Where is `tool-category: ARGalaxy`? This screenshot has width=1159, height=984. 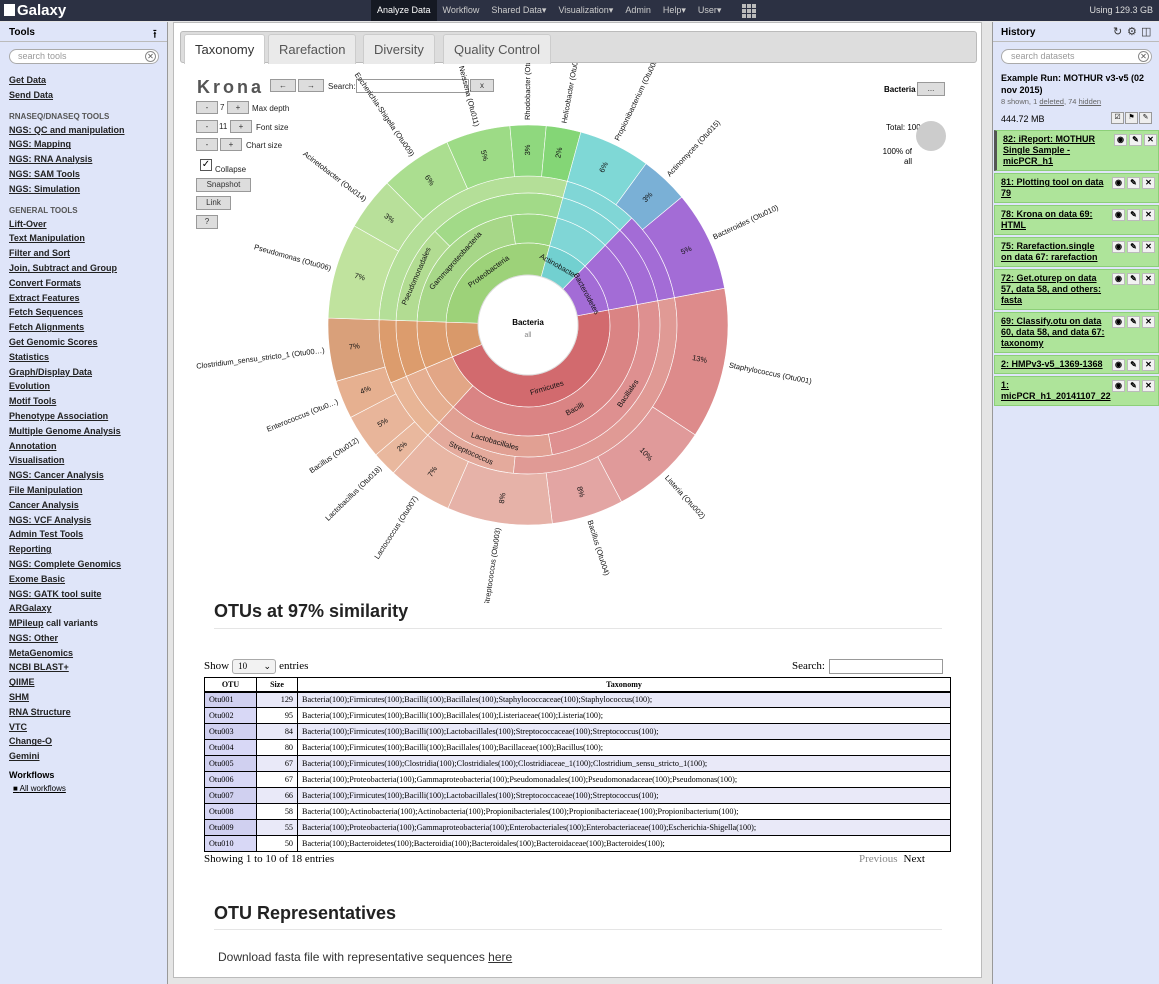 tool-category: ARGalaxy is located at coordinates (87, 608).